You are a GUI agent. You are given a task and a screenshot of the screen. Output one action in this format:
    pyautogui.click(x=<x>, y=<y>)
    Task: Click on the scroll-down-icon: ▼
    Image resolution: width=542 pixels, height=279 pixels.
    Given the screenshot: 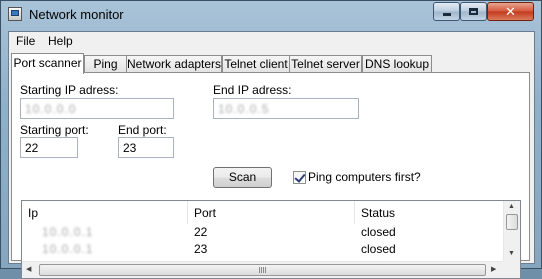 What is the action you would take?
    pyautogui.click(x=511, y=253)
    